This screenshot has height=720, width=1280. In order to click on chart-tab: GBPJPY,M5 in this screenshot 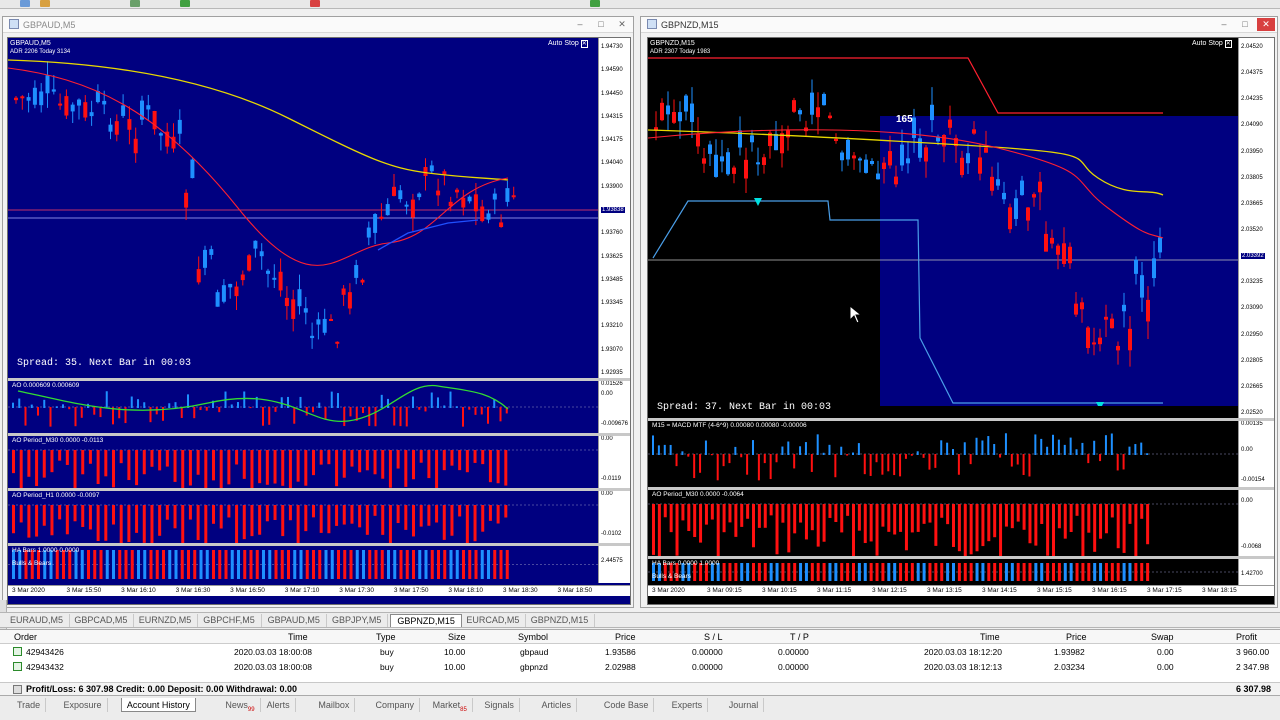, I will do `click(357, 620)`.